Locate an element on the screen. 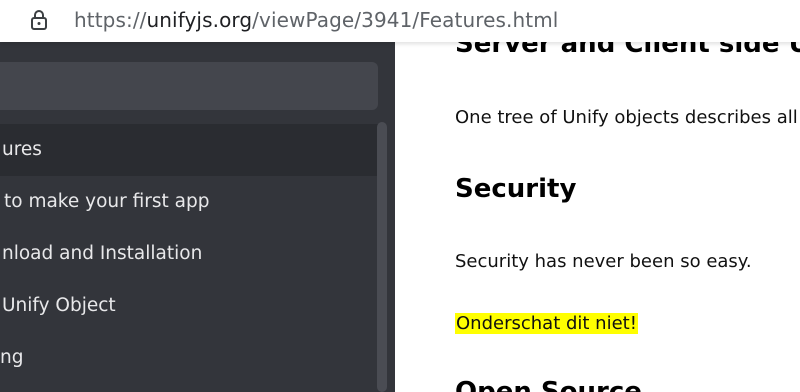 The width and height of the screenshot is (800, 392). heading-server-client: Server and Client side Un is located at coordinates (627, 50).